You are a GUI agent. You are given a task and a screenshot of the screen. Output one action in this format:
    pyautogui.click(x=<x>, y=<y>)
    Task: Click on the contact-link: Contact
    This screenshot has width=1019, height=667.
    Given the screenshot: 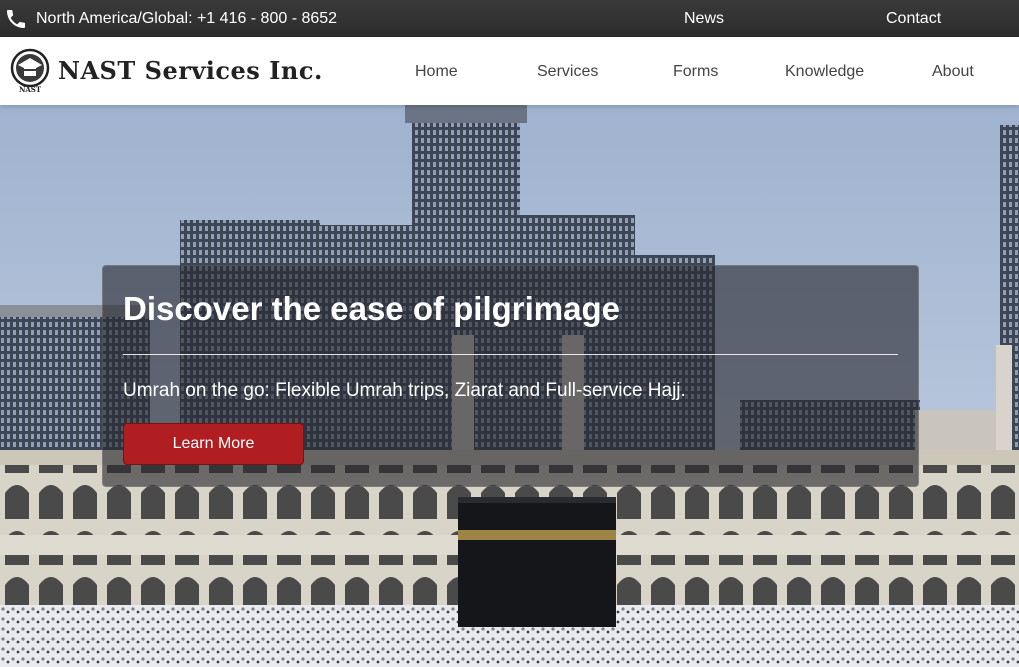 What is the action you would take?
    pyautogui.click(x=913, y=19)
    